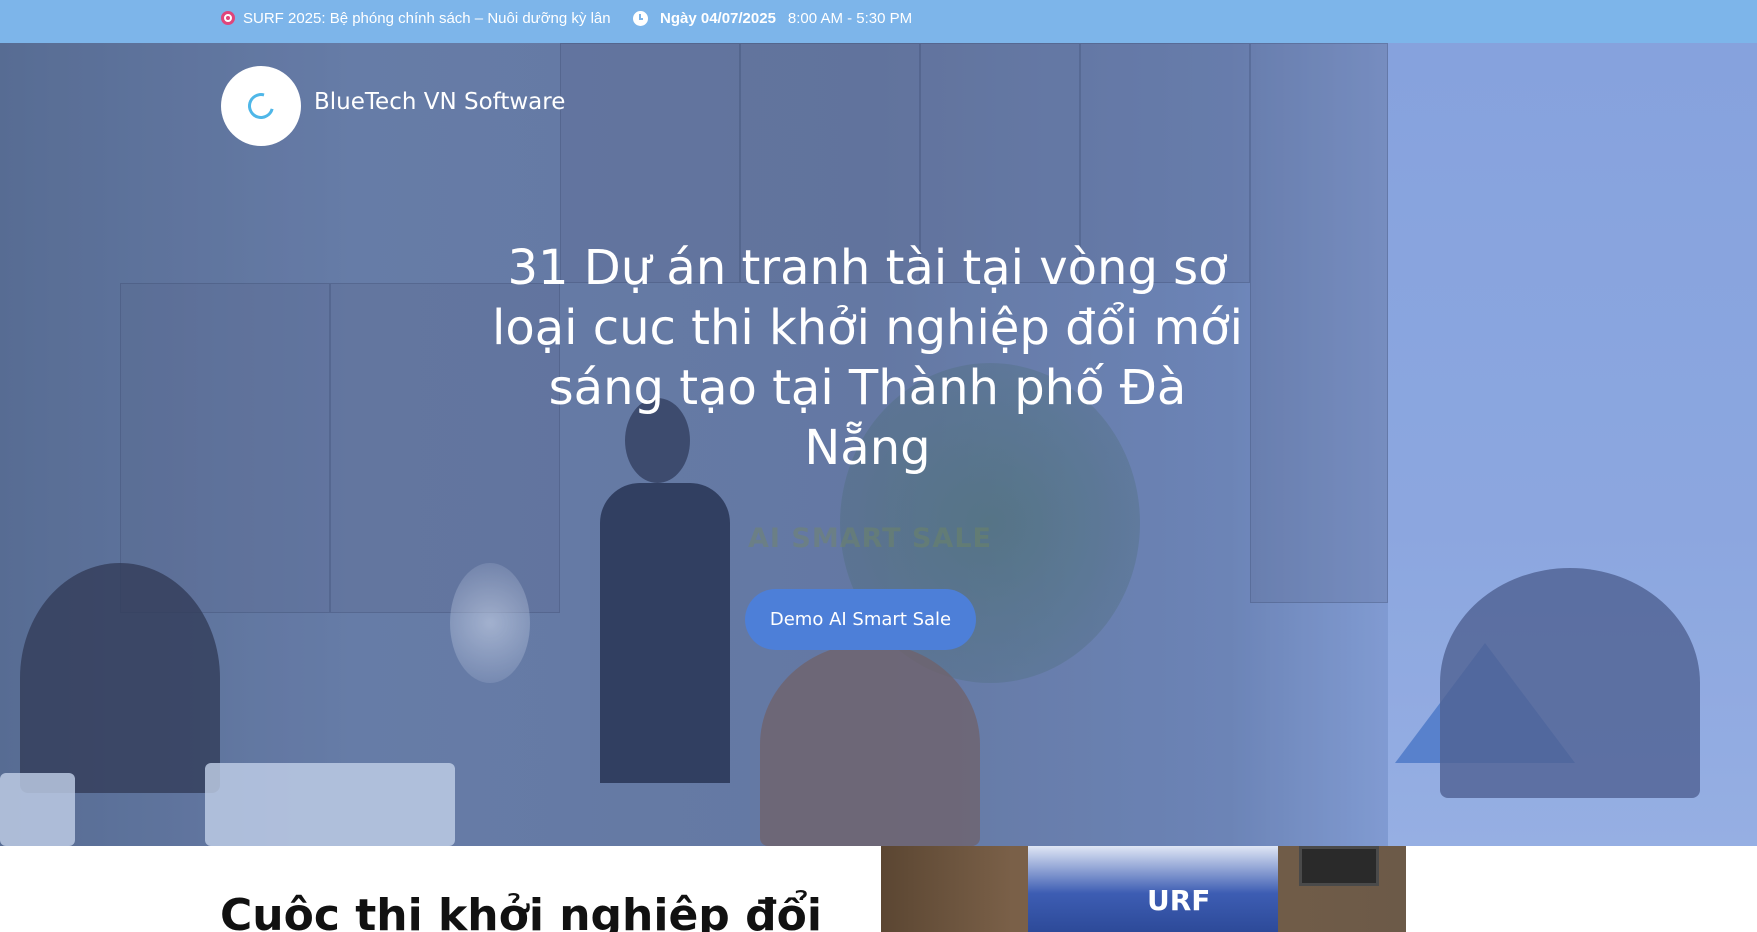 This screenshot has width=1757, height=932. I want to click on banner-logo-text: URF, so click(1179, 900).